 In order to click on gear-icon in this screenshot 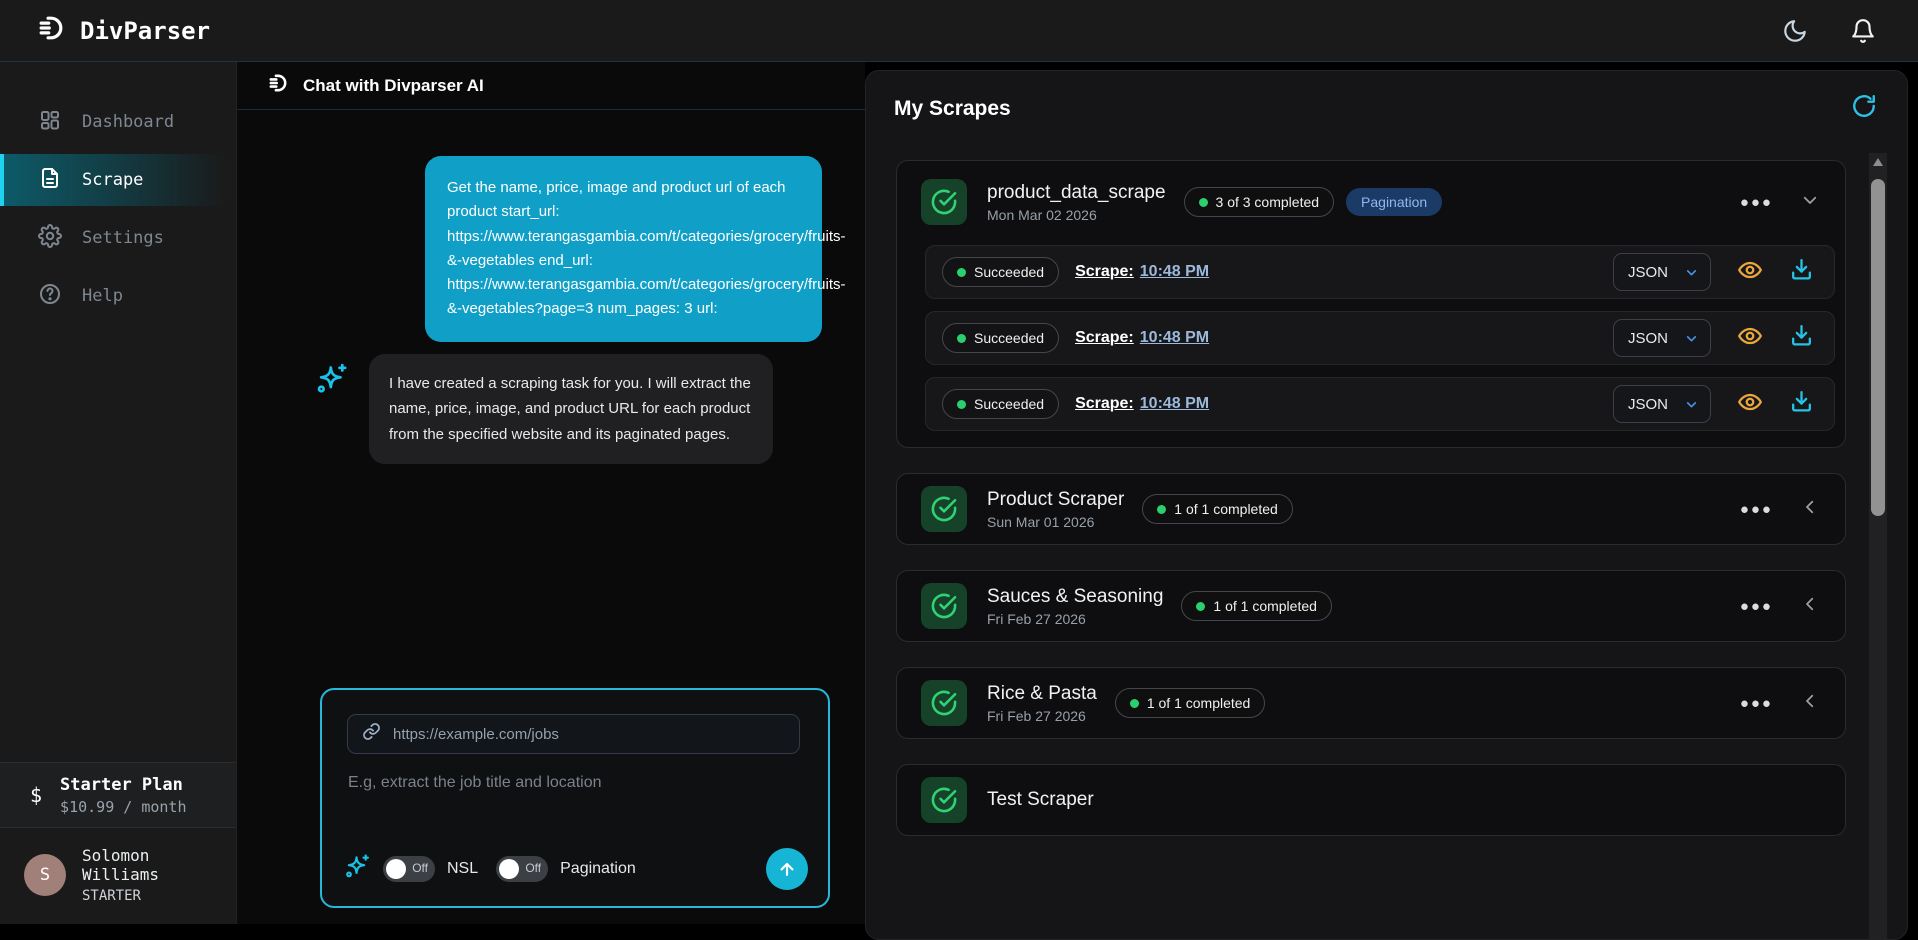, I will do `click(50, 238)`.